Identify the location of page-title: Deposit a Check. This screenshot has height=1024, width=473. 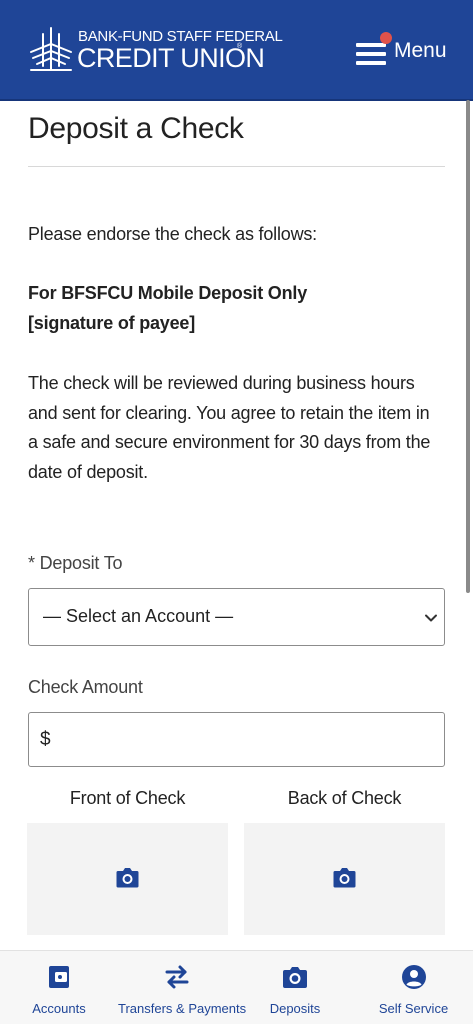
(136, 128).